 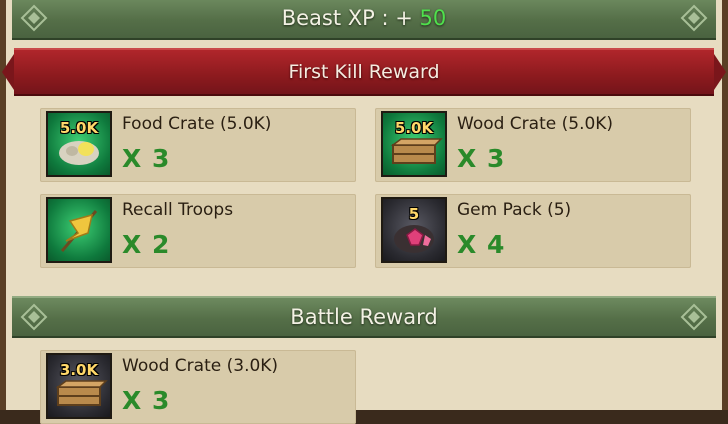 I want to click on xp-label: Beast XP : +, so click(x=350, y=18).